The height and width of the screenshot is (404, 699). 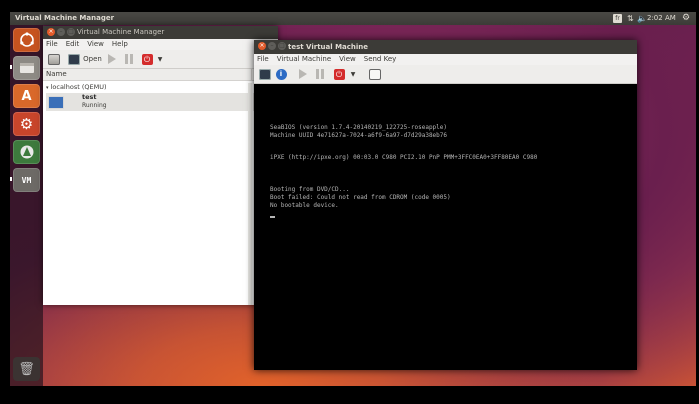 I want to click on vmm-toolbar: Open ⏻ ▼, so click(x=160, y=59).